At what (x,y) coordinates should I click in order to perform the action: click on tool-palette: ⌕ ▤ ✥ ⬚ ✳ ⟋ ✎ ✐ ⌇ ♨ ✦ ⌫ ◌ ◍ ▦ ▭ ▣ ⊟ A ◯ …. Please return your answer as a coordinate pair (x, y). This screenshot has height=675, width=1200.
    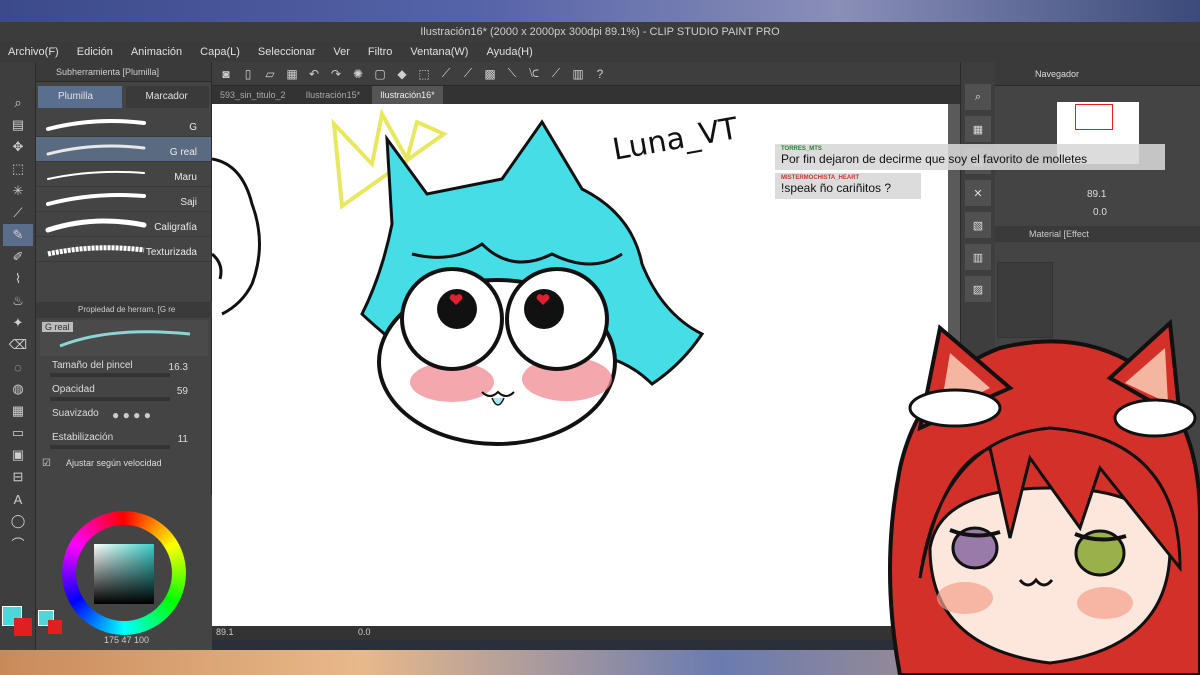
    Looking at the image, I should click on (18, 356).